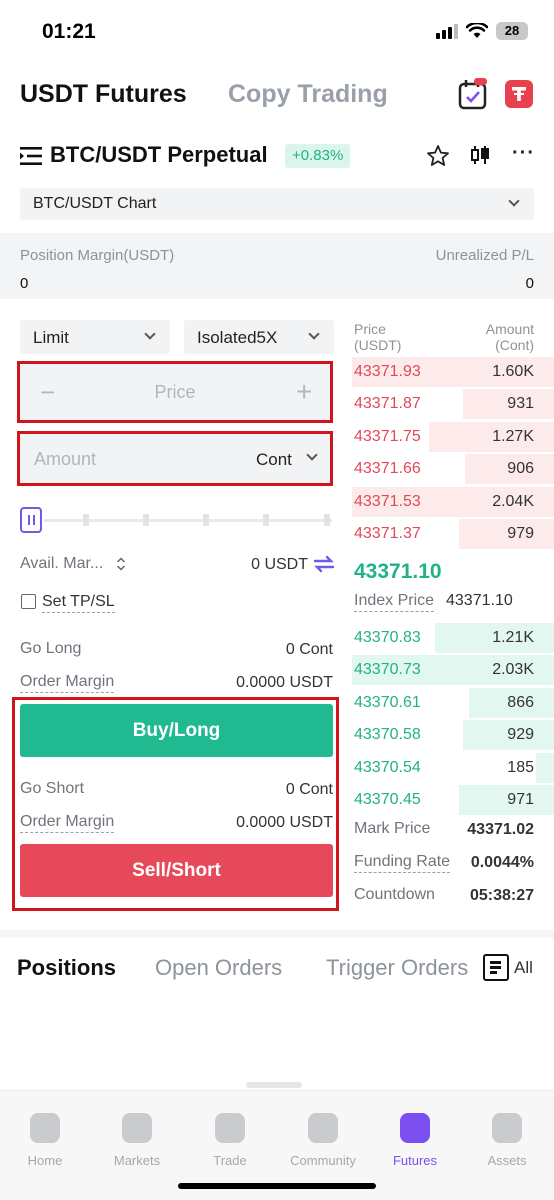 The height and width of the screenshot is (1200, 554). What do you see at coordinates (31, 520) in the screenshot?
I see `slider-handle` at bounding box center [31, 520].